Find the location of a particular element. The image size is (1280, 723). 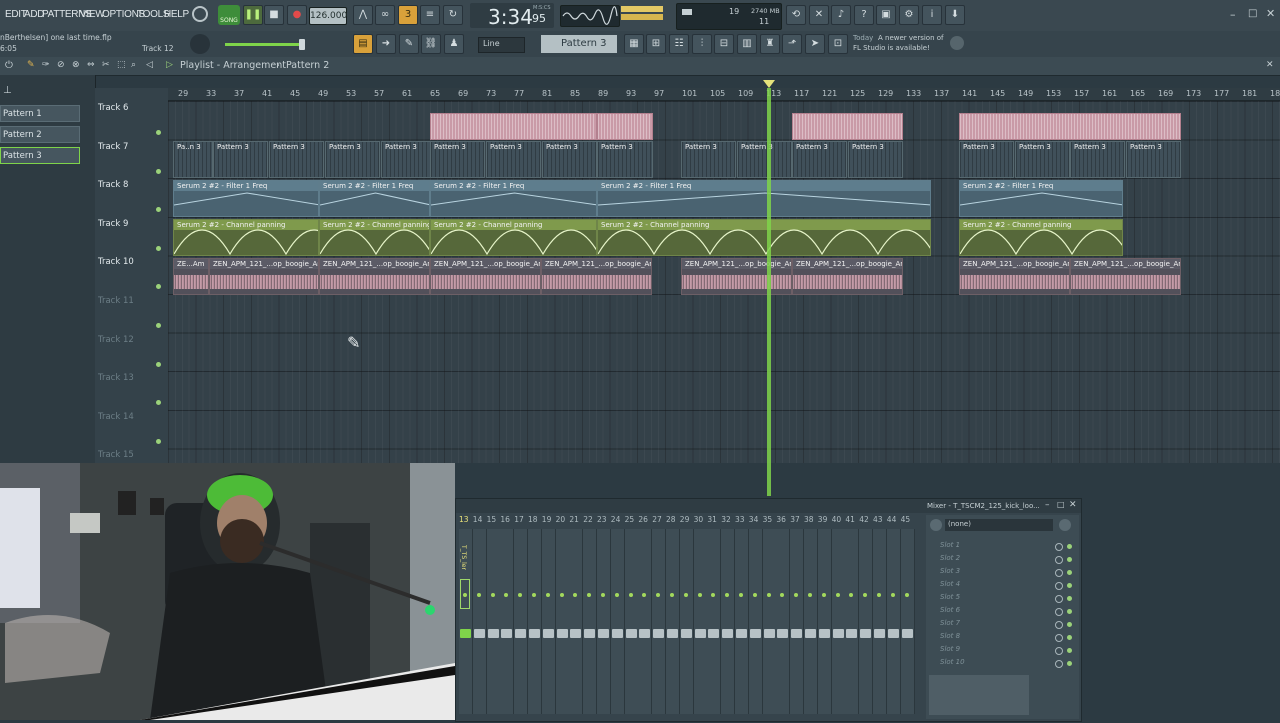

news-text-line1: A newer version of is located at coordinates (911, 38).